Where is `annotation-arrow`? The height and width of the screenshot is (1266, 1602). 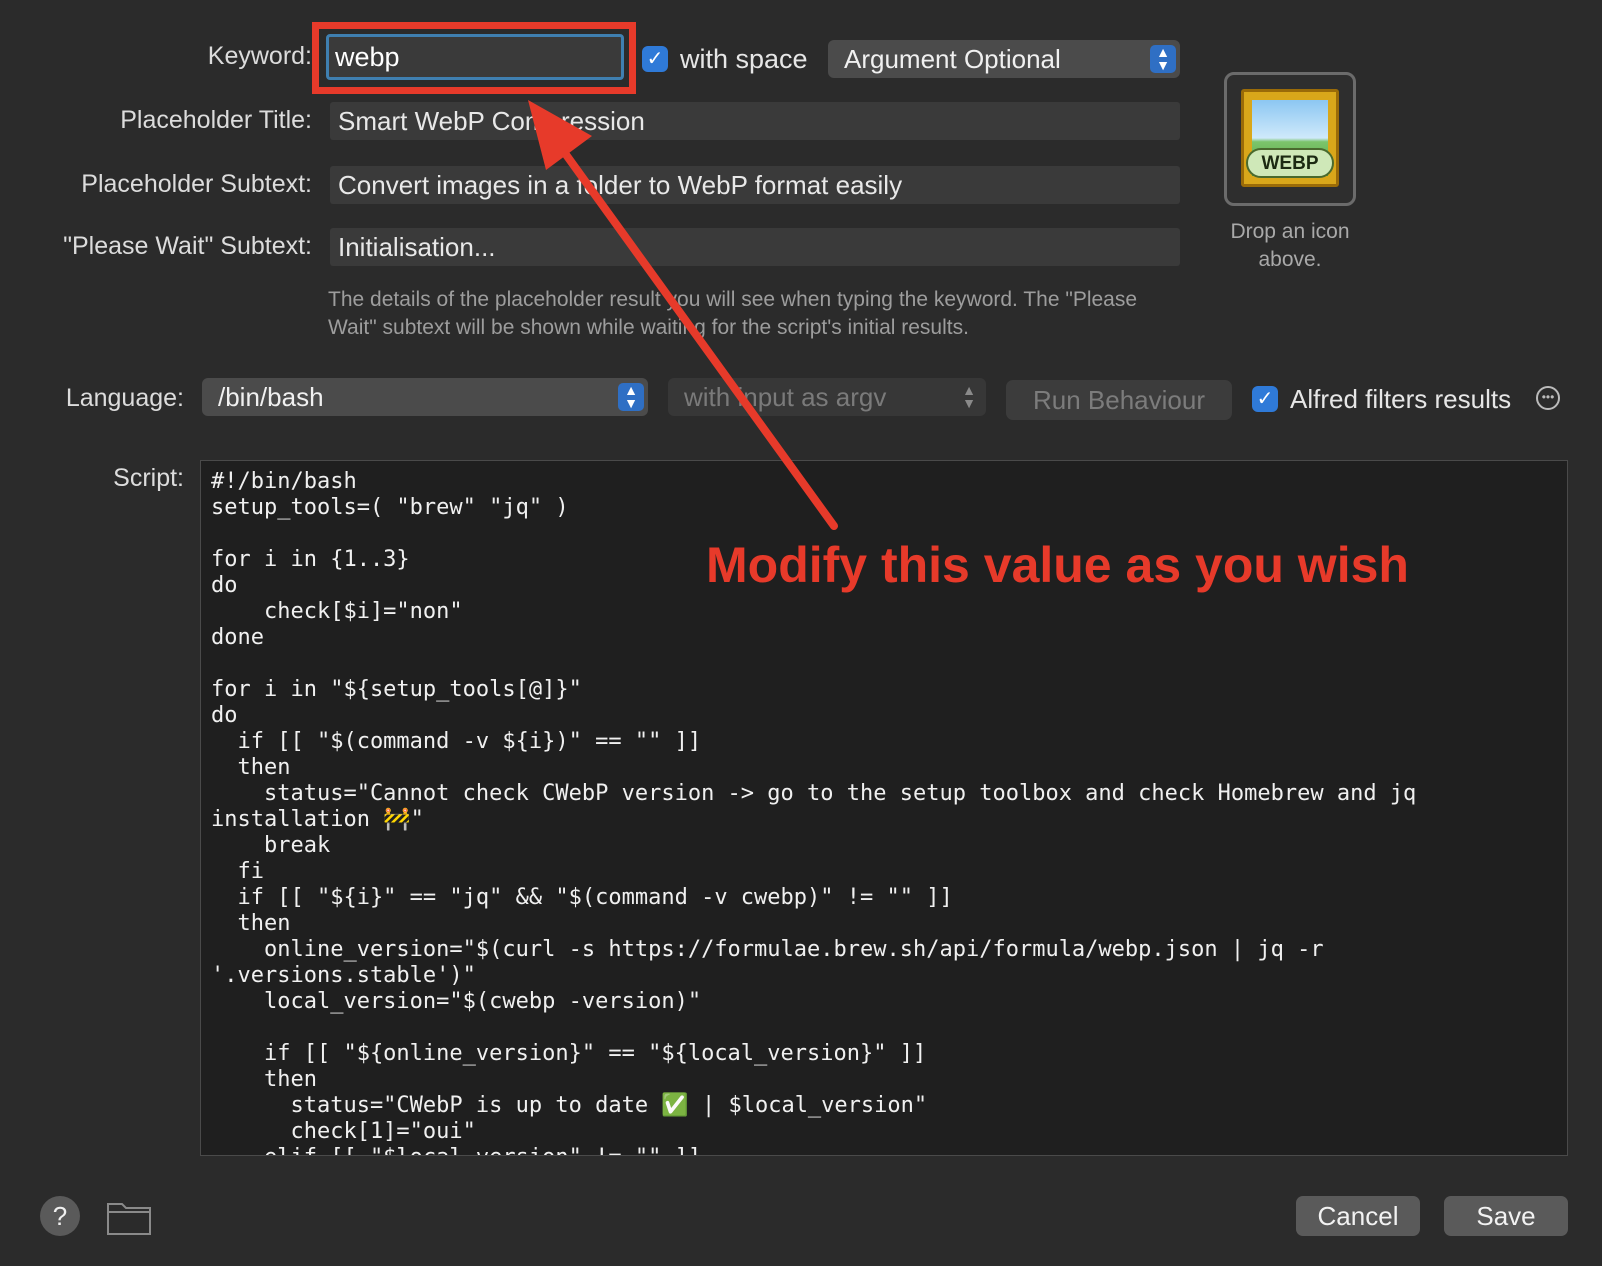 annotation-arrow is located at coordinates (683, 315).